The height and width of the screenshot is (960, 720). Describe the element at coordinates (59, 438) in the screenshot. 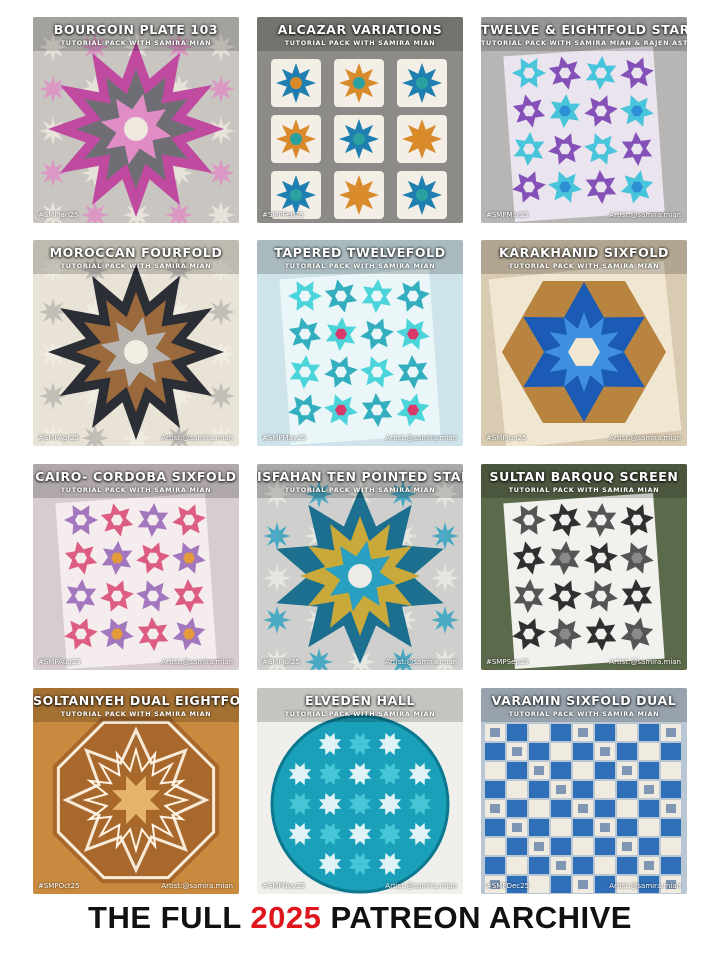

I see `pack-hashtag: #SMPApr25` at that location.